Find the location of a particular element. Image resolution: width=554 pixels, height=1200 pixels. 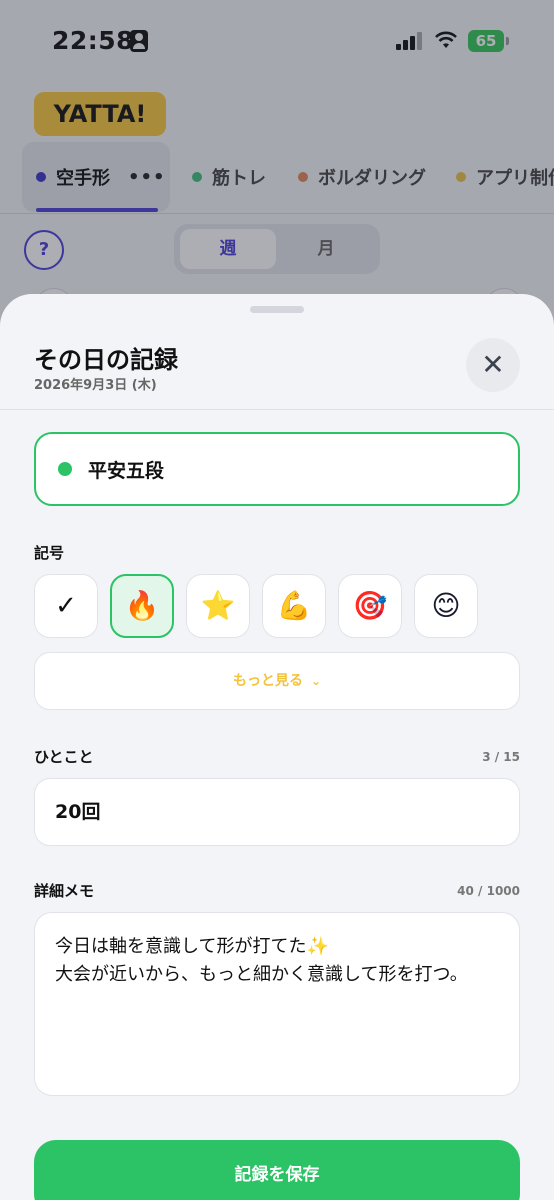

check-icon: ✓ is located at coordinates (66, 606).